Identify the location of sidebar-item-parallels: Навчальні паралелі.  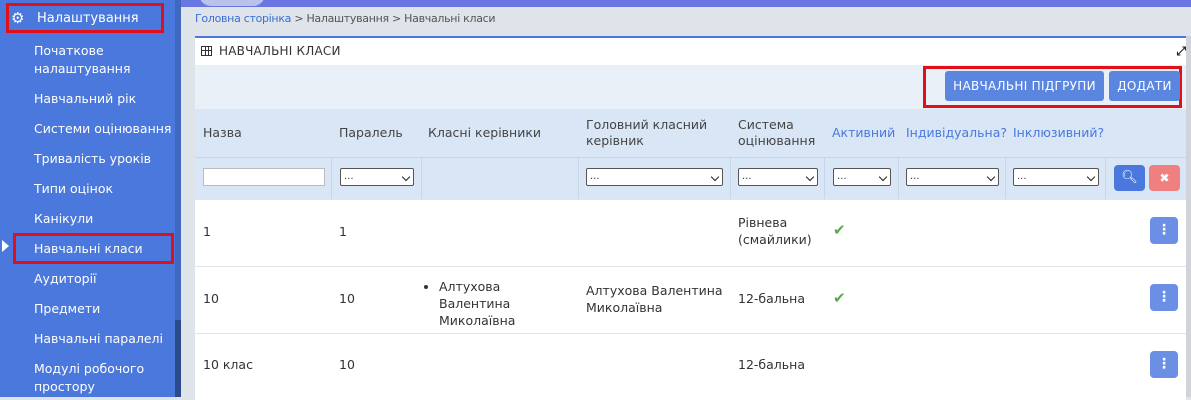
(98, 339).